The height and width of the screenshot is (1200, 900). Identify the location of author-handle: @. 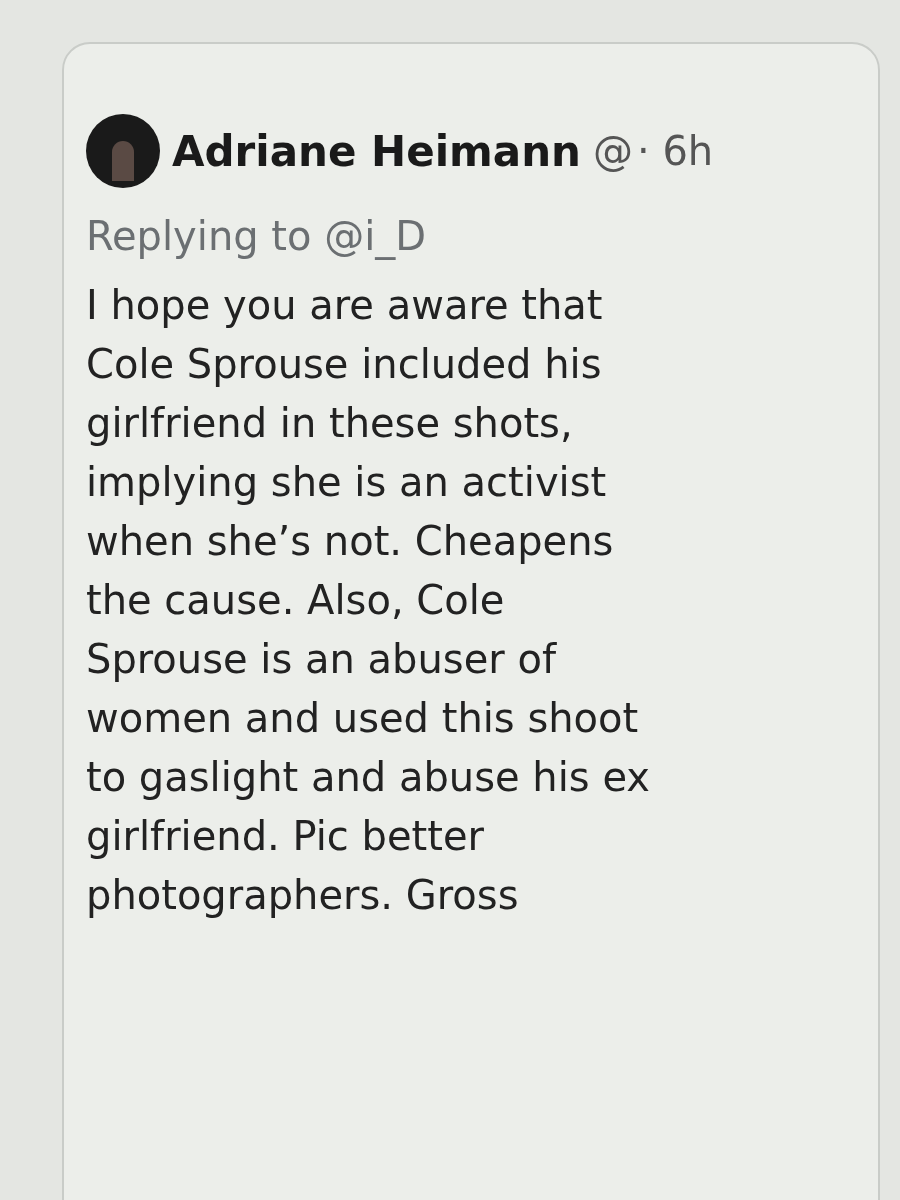
(612, 151).